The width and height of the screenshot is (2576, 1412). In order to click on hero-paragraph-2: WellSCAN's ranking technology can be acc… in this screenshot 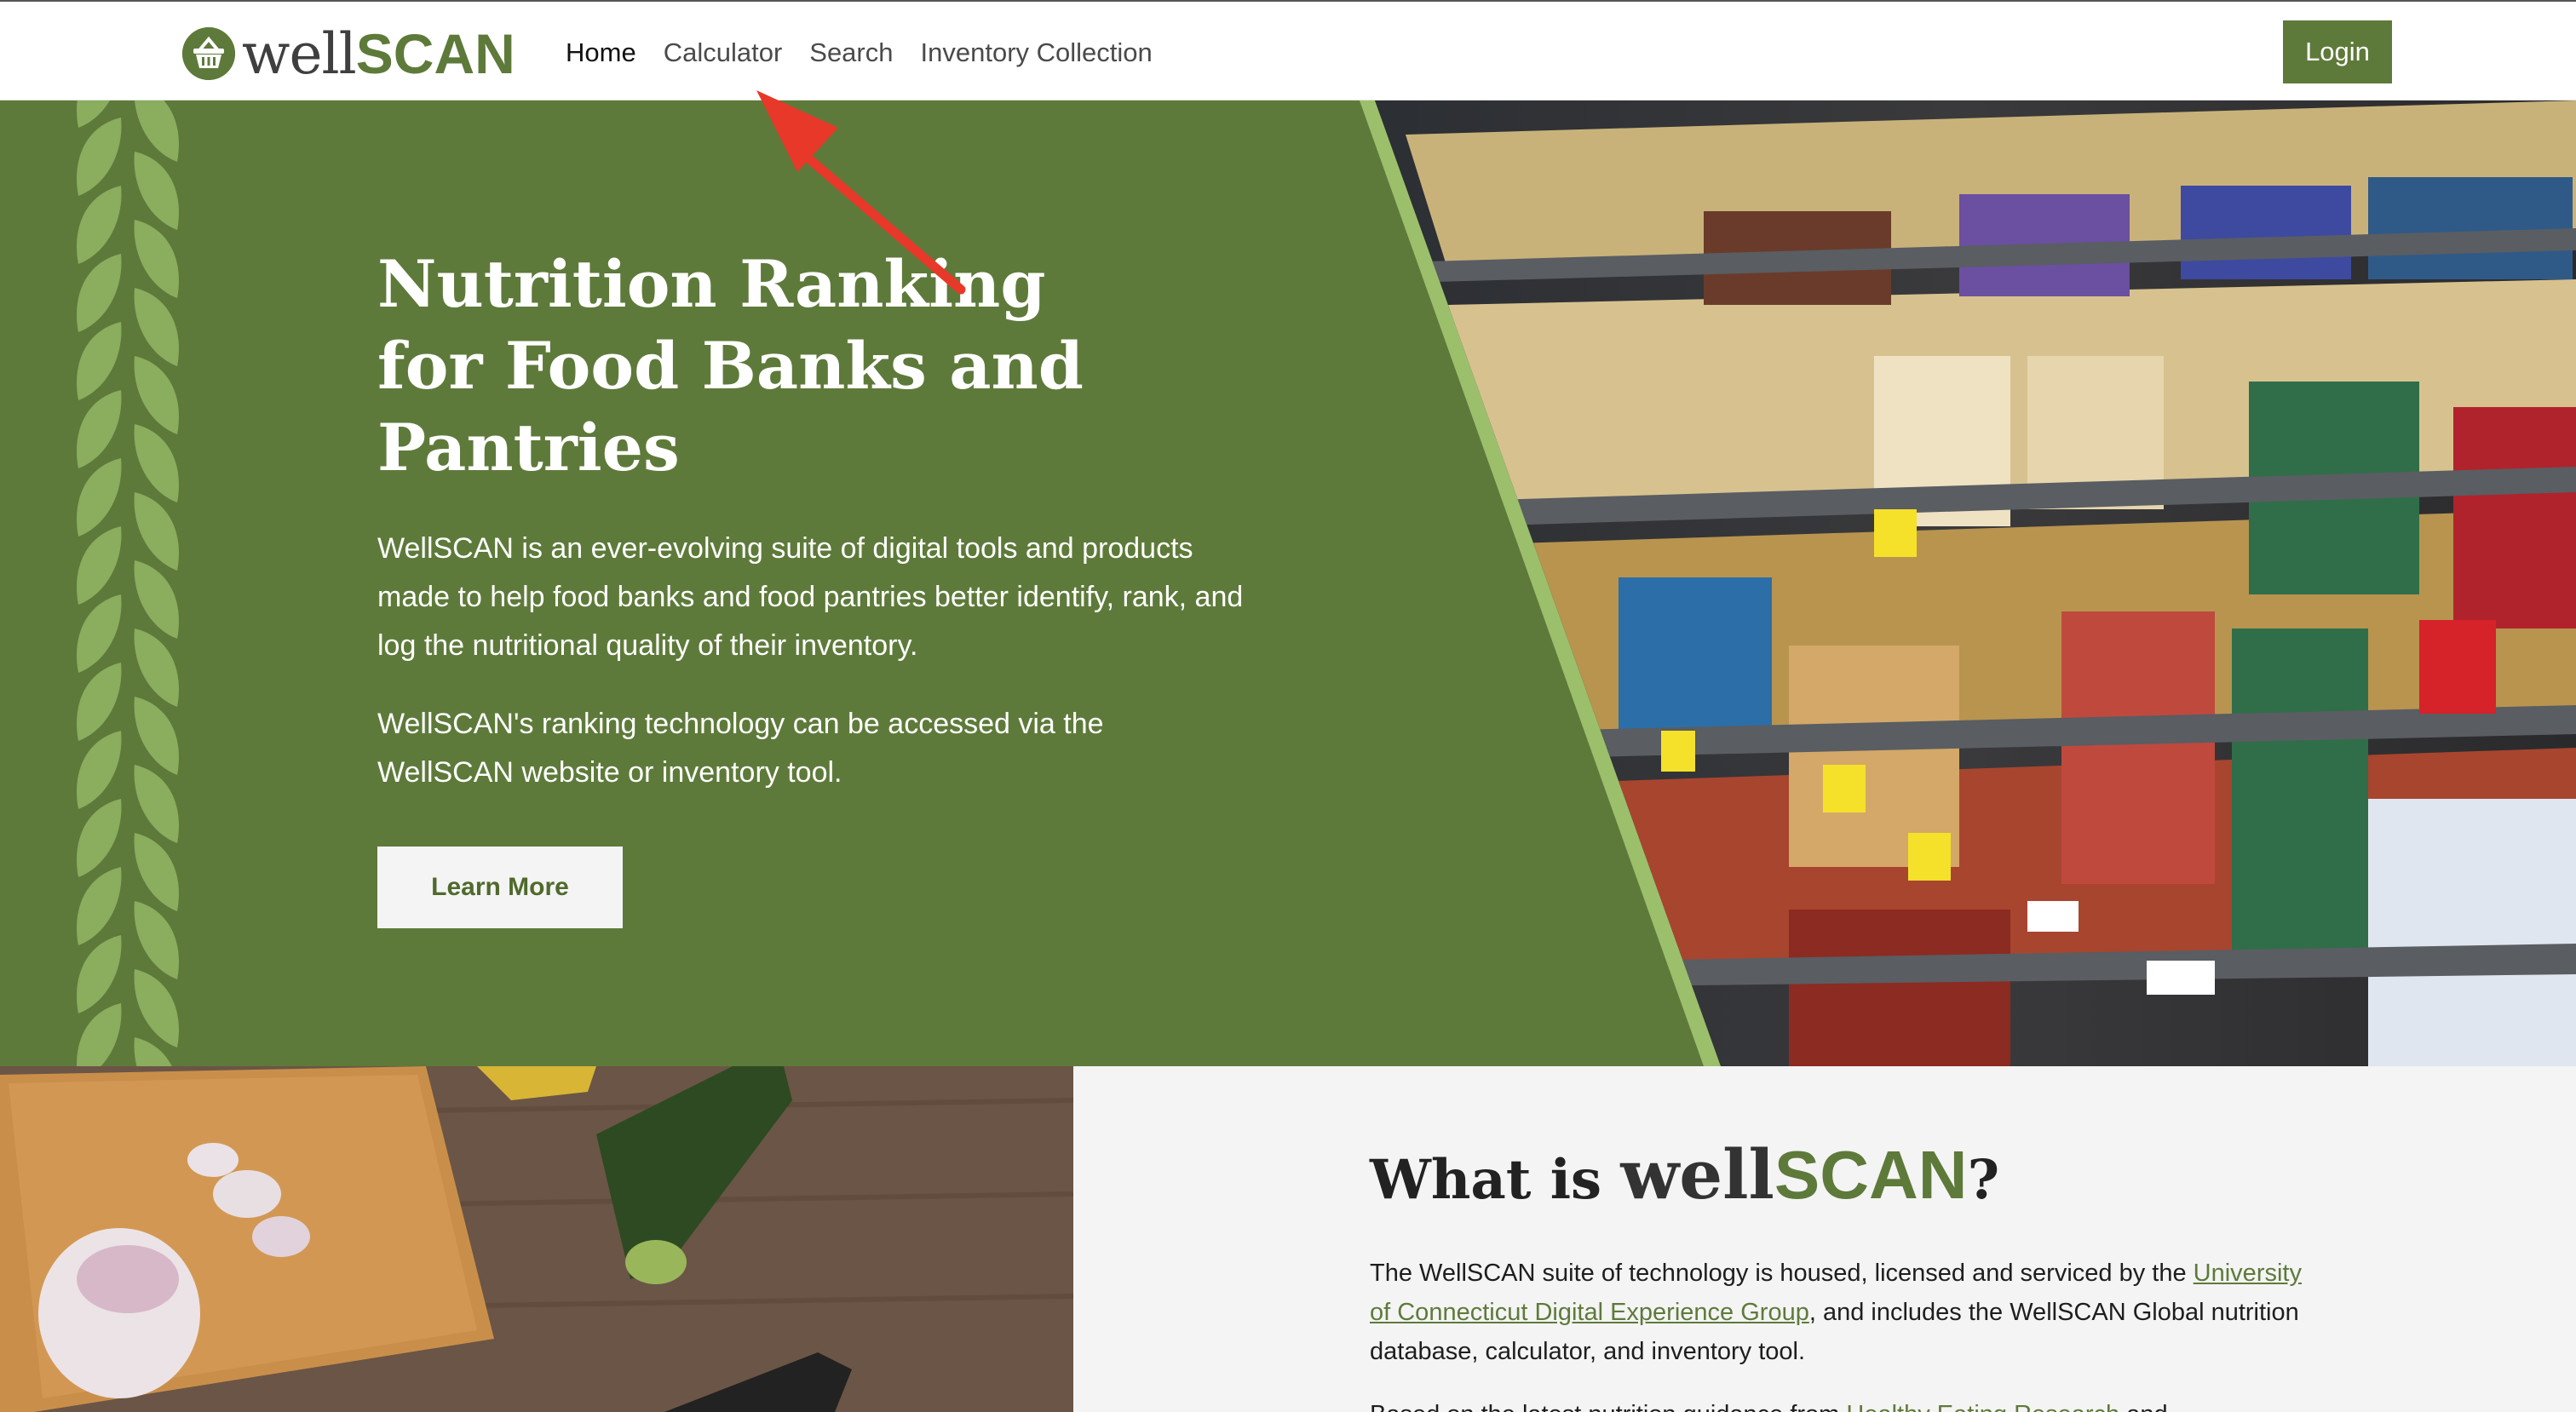, I will do `click(741, 748)`.